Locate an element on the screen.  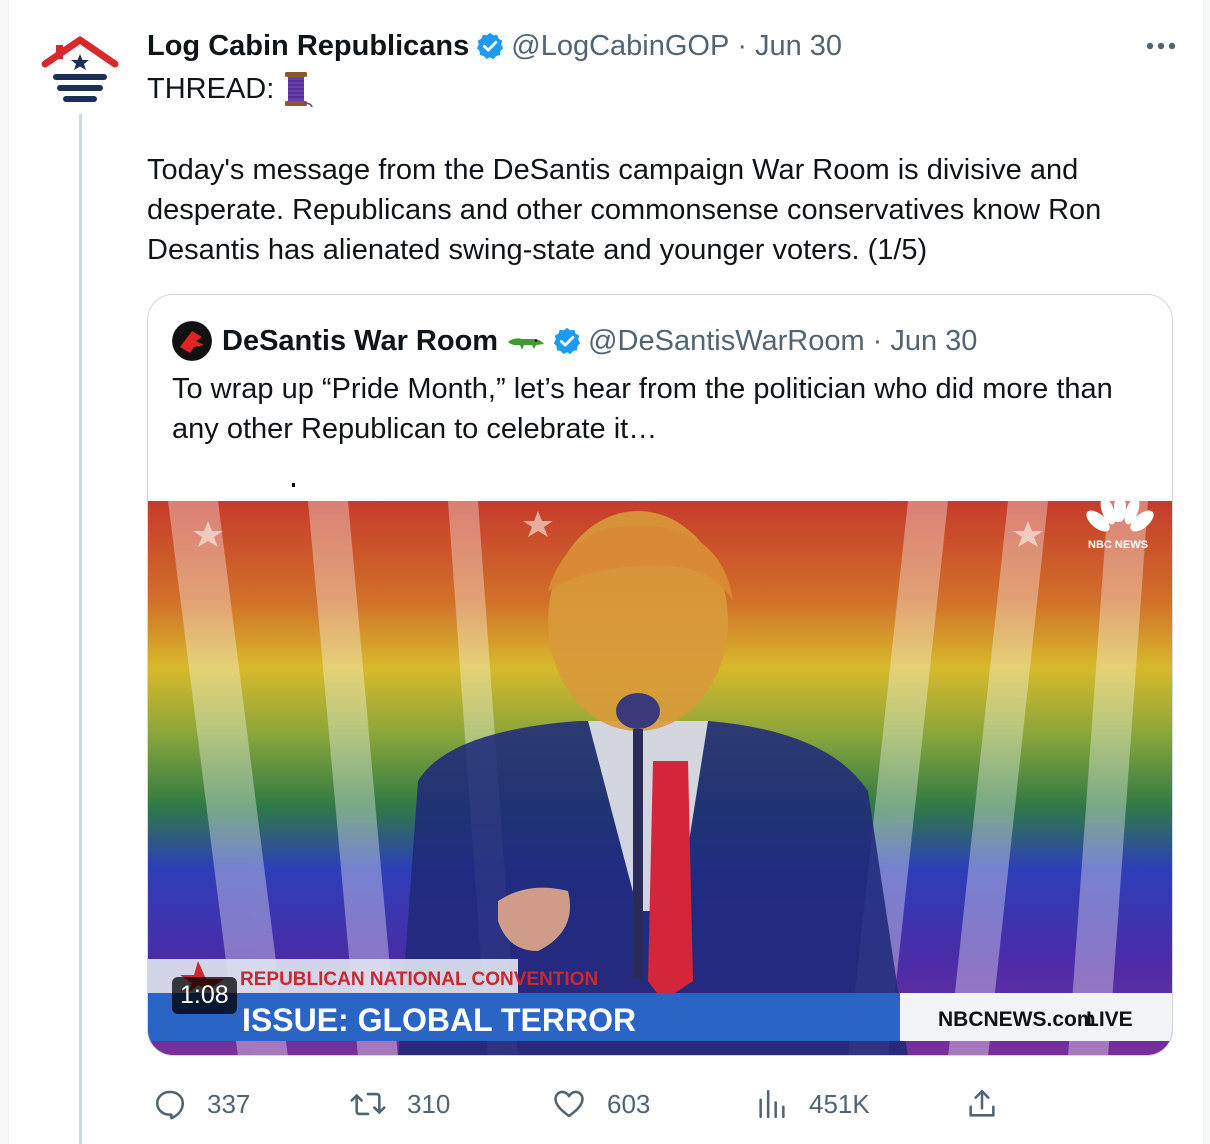
quoted-display-name: DeSantis War Room is located at coordinates (360, 341).